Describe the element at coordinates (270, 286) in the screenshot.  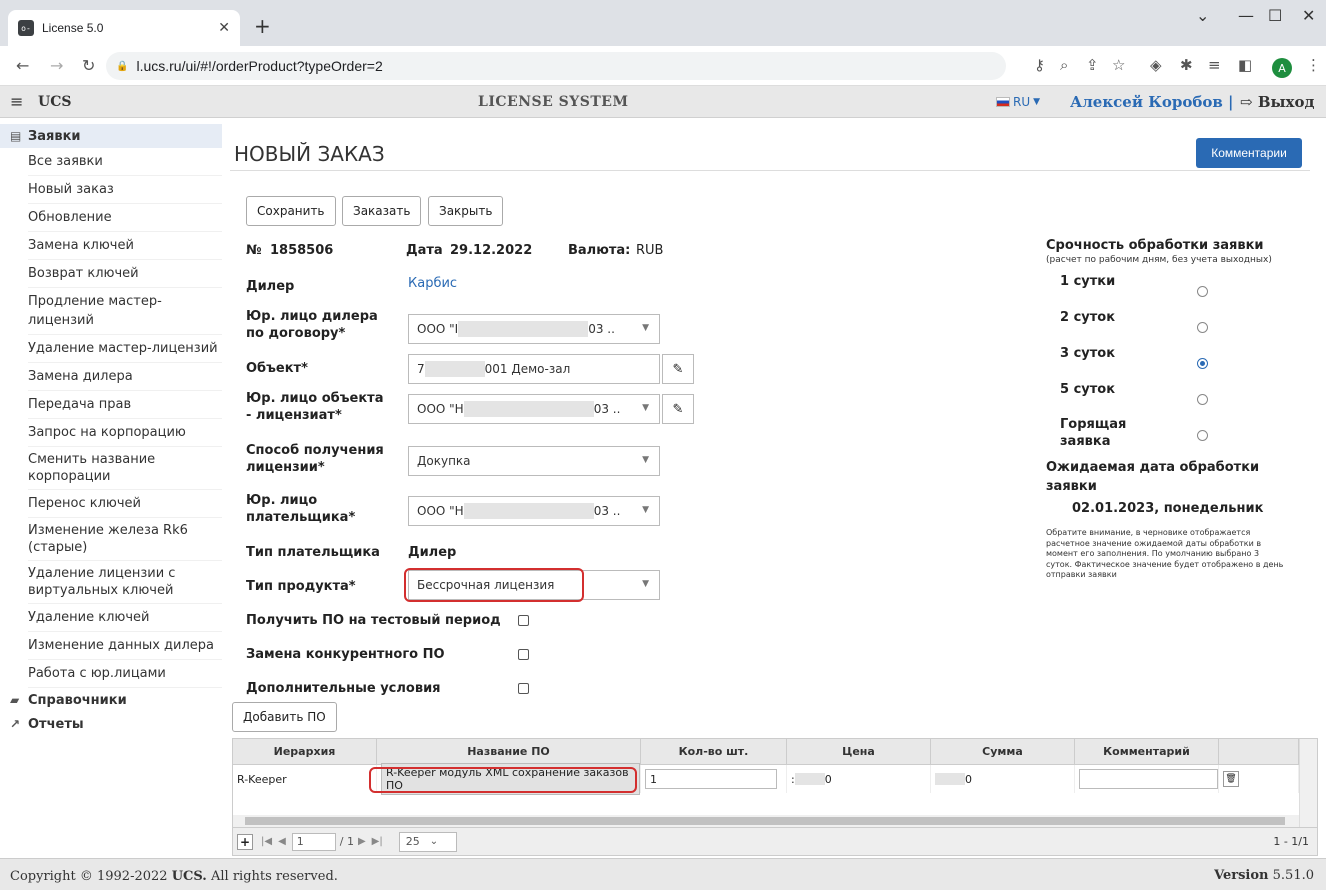
I see `dealer-label: Дилер` at that location.